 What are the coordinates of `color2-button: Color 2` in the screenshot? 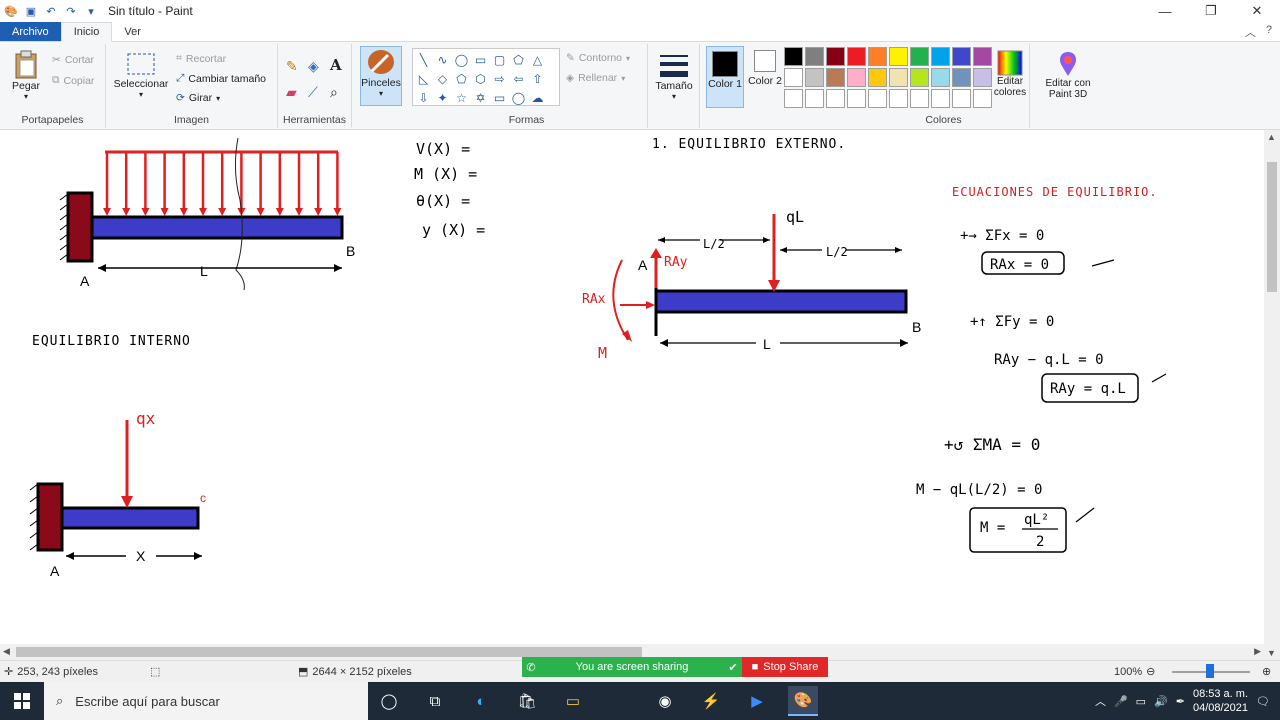 It's located at (765, 68).